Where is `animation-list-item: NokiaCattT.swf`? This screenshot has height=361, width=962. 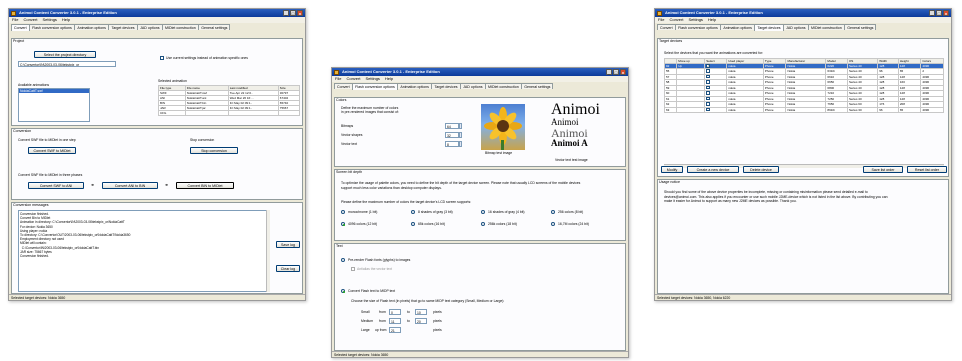 animation-list-item: NokiaCattT.swf is located at coordinates (54, 91).